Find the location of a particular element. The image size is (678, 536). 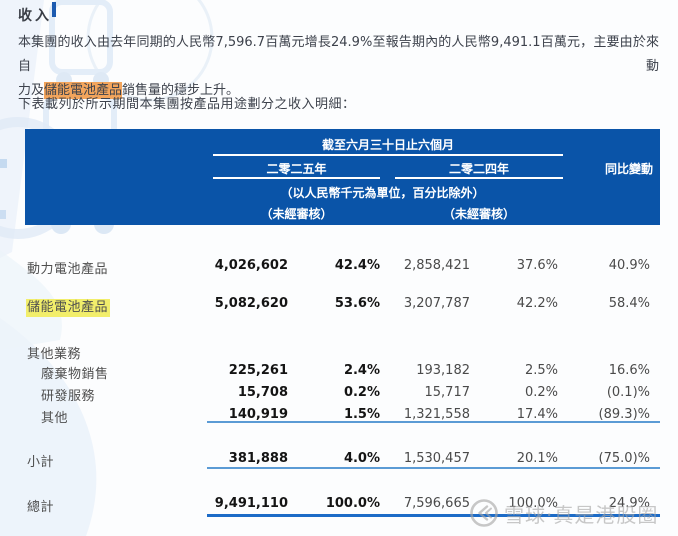

cell-2025-amount: 140,919 is located at coordinates (258, 414).